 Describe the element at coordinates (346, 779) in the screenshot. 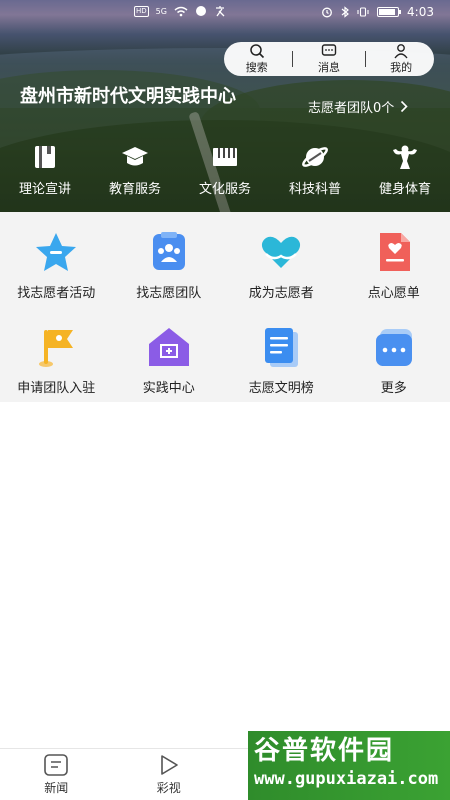

I see `watermark-url: www.gupuxiazai.com` at that location.